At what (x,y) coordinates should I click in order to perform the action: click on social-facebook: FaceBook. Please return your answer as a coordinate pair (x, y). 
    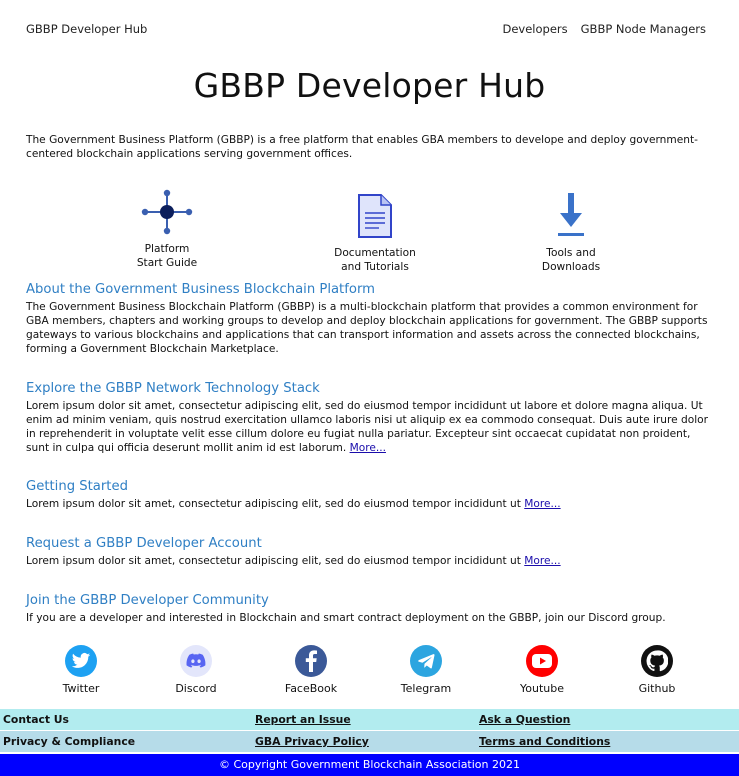
    Looking at the image, I should click on (311, 670).